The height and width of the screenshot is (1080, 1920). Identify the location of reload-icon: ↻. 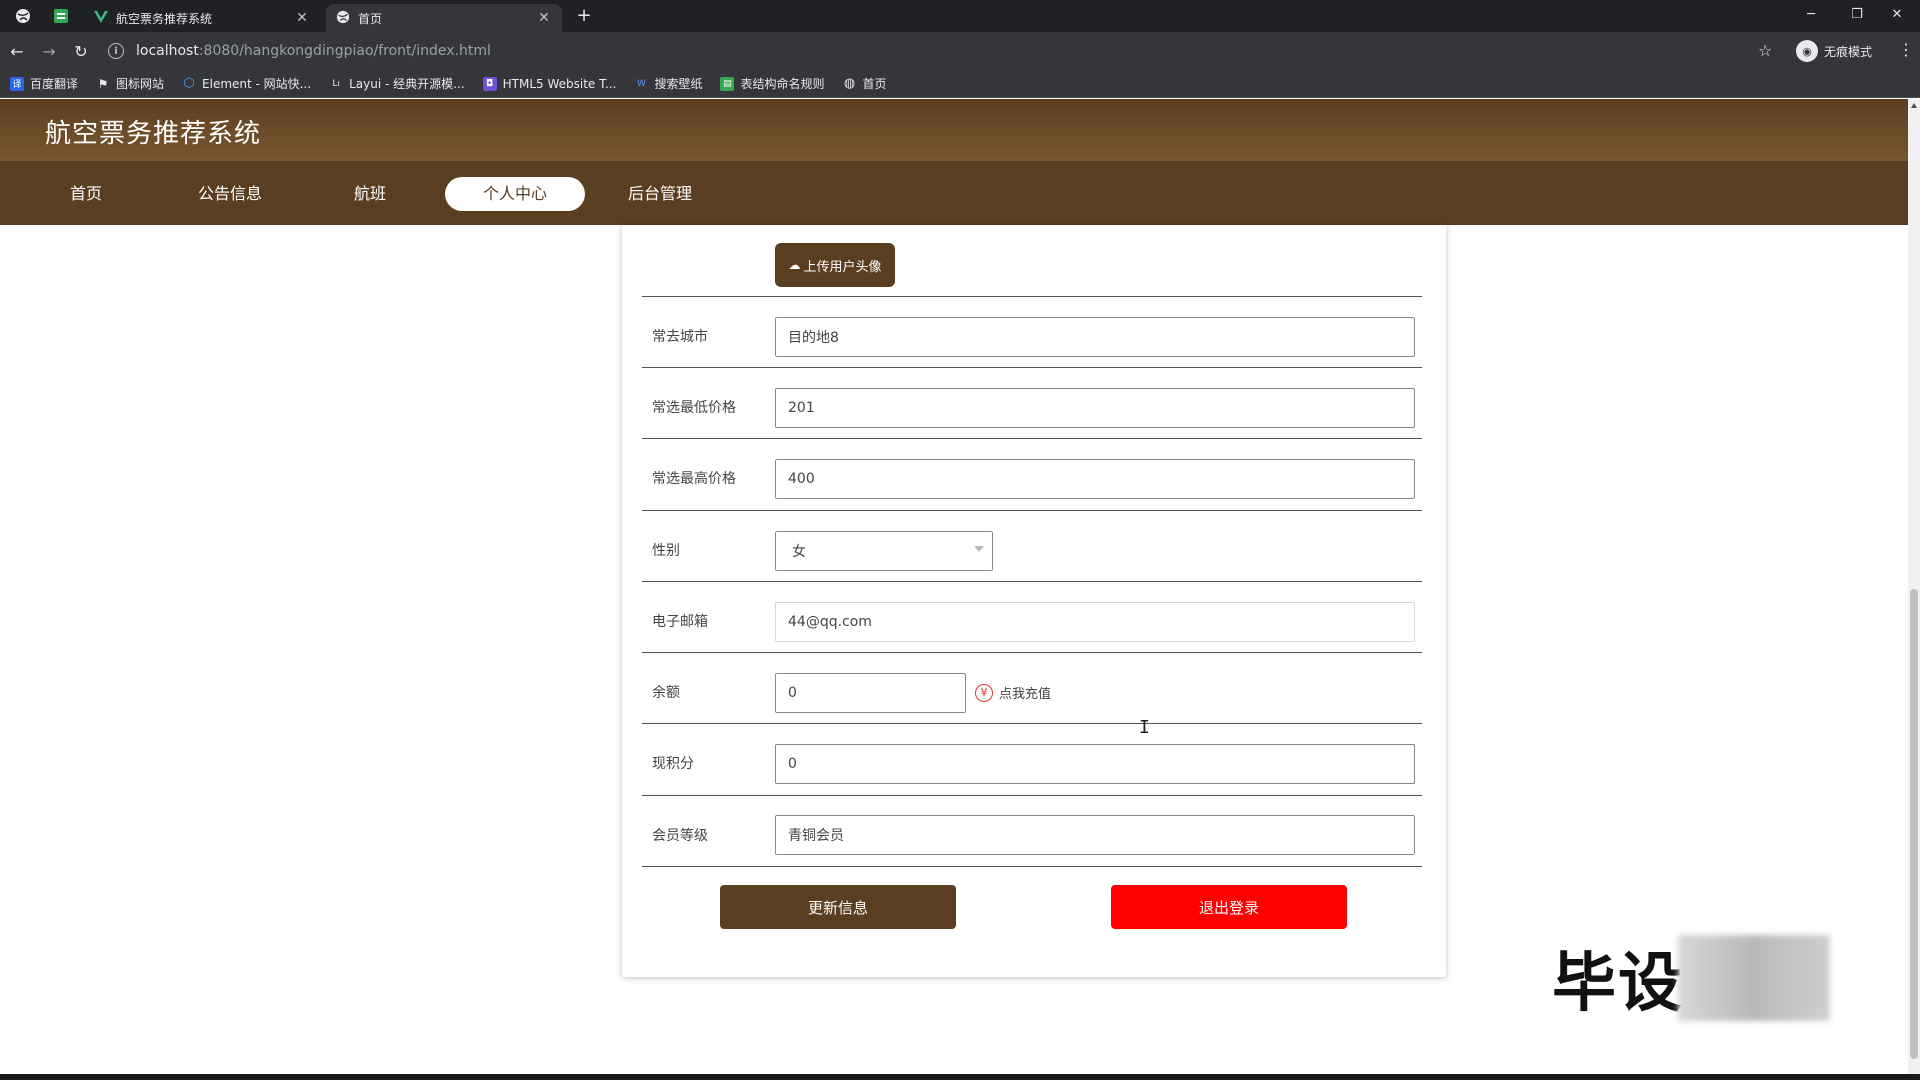
(81, 51).